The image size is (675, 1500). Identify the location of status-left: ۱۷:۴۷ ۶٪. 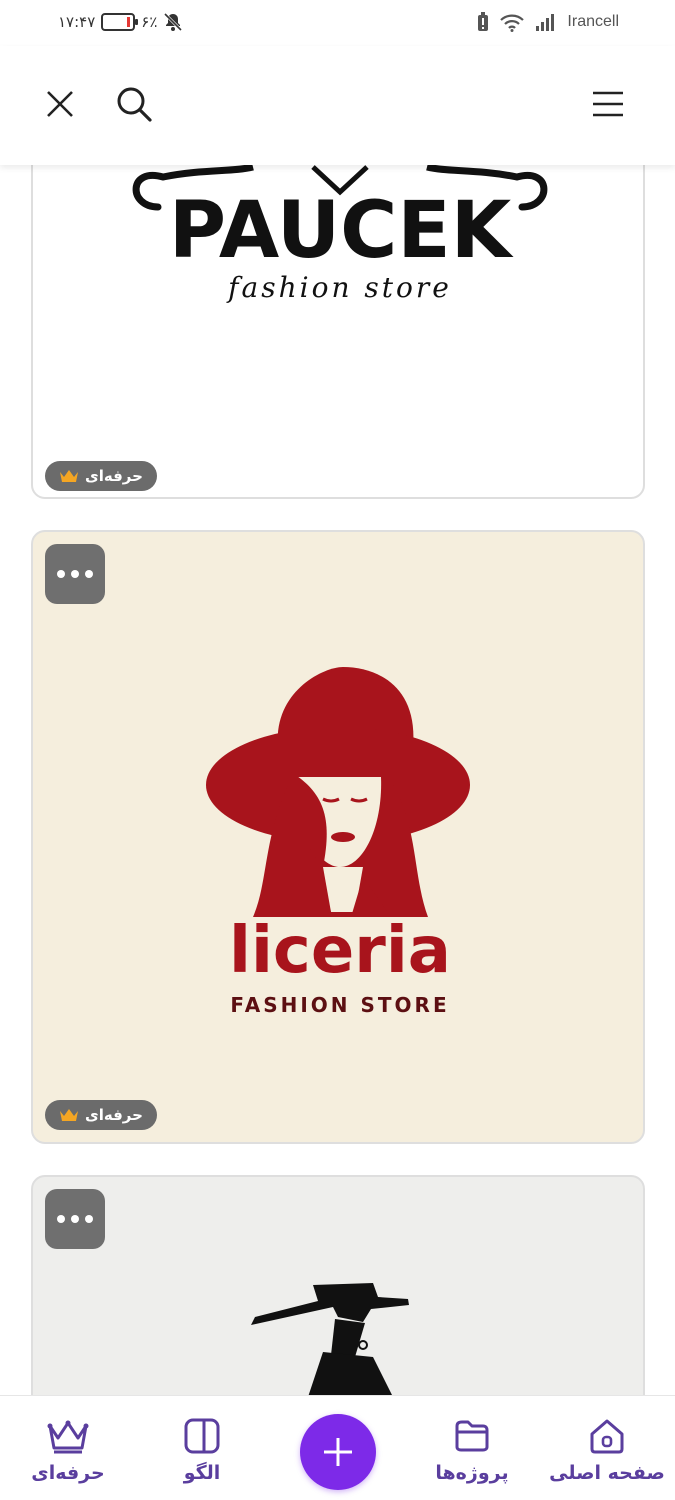
(120, 22).